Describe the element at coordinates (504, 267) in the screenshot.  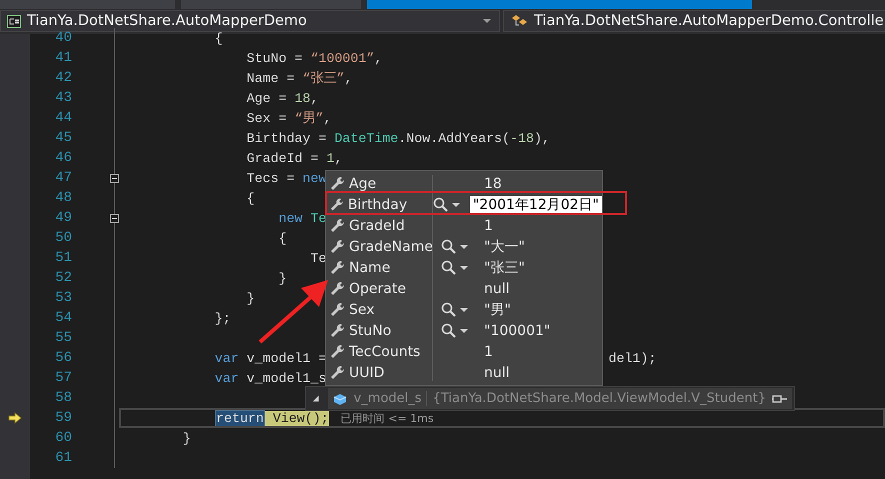
I see `member-value: "张三"` at that location.